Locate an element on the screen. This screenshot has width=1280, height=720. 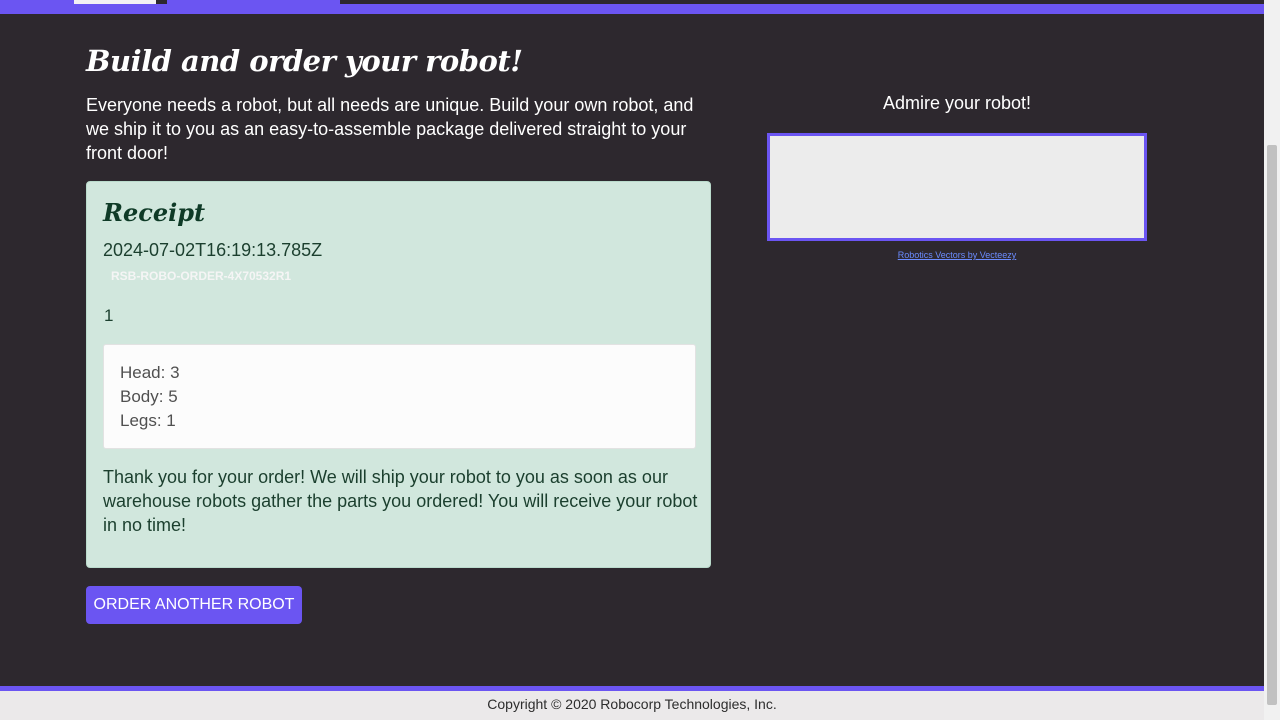
receipt-heading: Receipt is located at coordinates (154, 212).